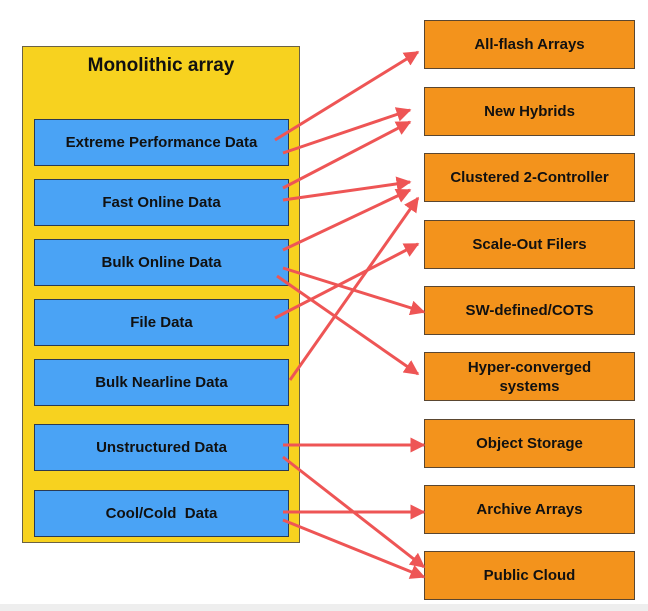 This screenshot has width=648, height=611. What do you see at coordinates (529, 177) in the screenshot?
I see `target-box-clustered: Clustered 2-Controller` at bounding box center [529, 177].